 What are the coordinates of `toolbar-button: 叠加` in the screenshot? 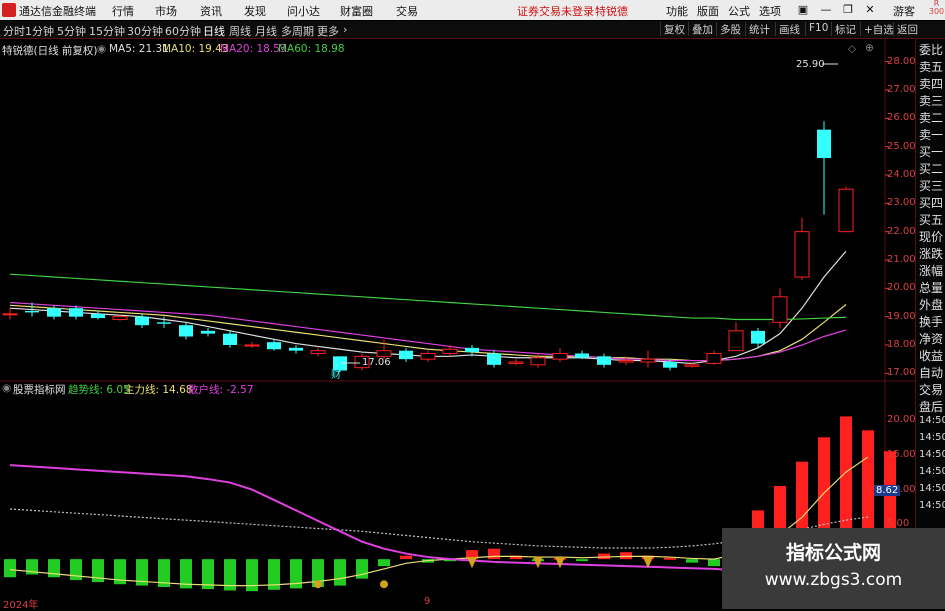 It's located at (700, 29).